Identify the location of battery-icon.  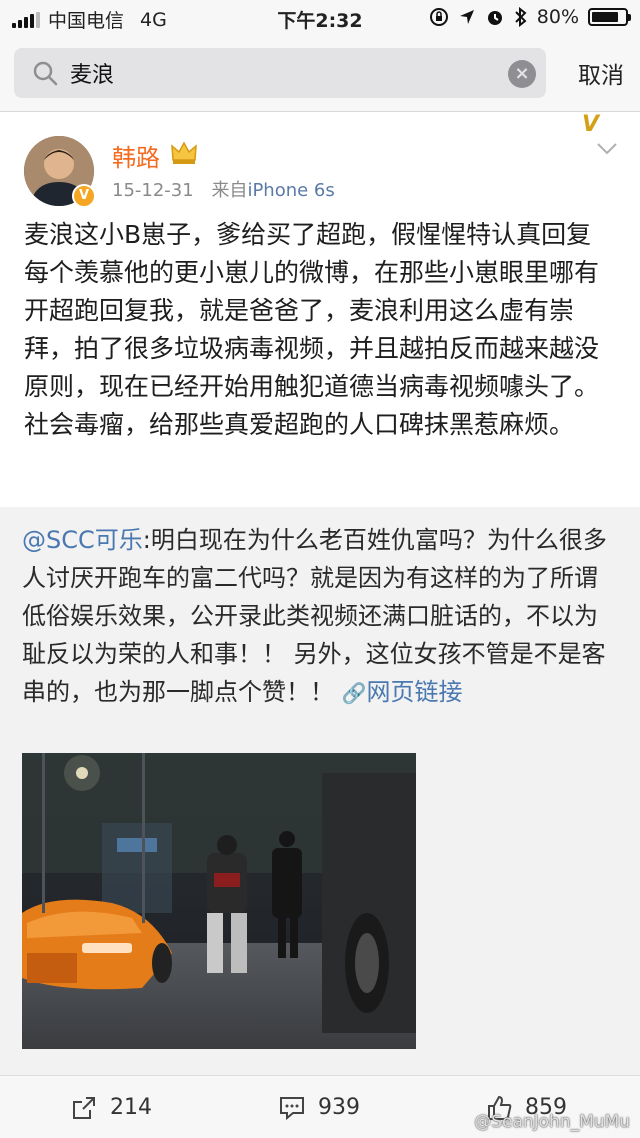
(609, 17).